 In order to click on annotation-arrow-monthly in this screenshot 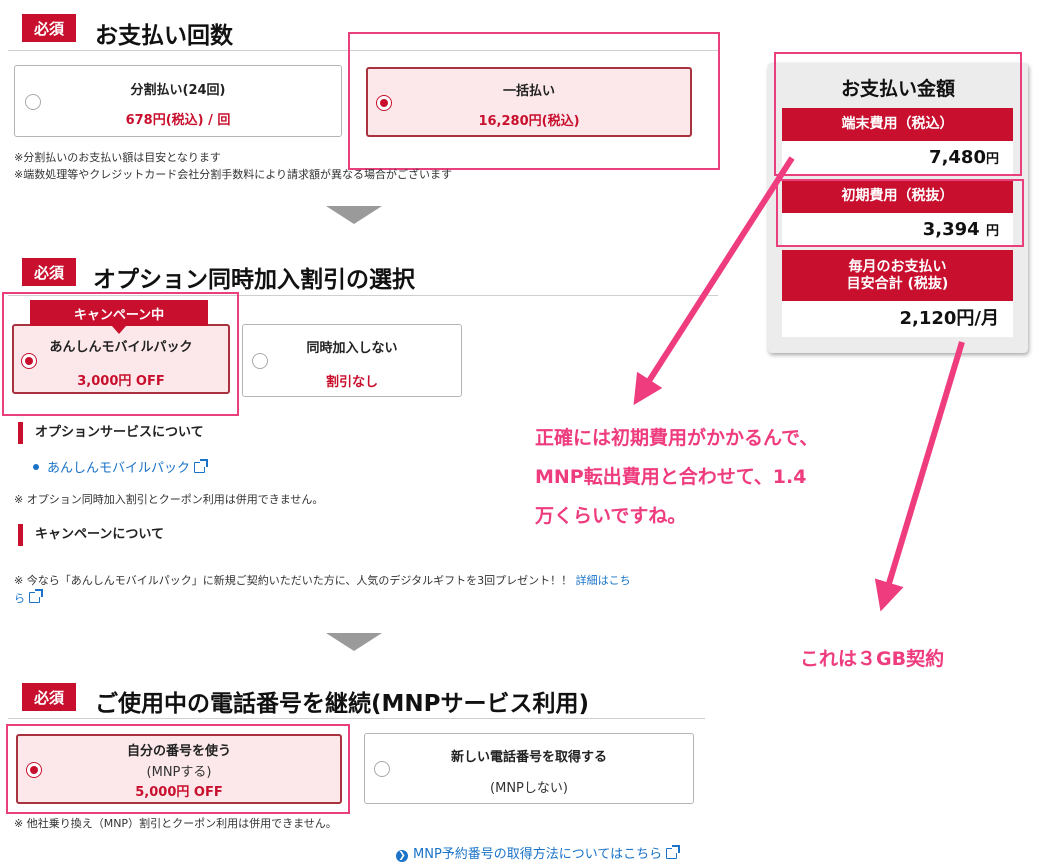, I will do `click(919, 476)`.